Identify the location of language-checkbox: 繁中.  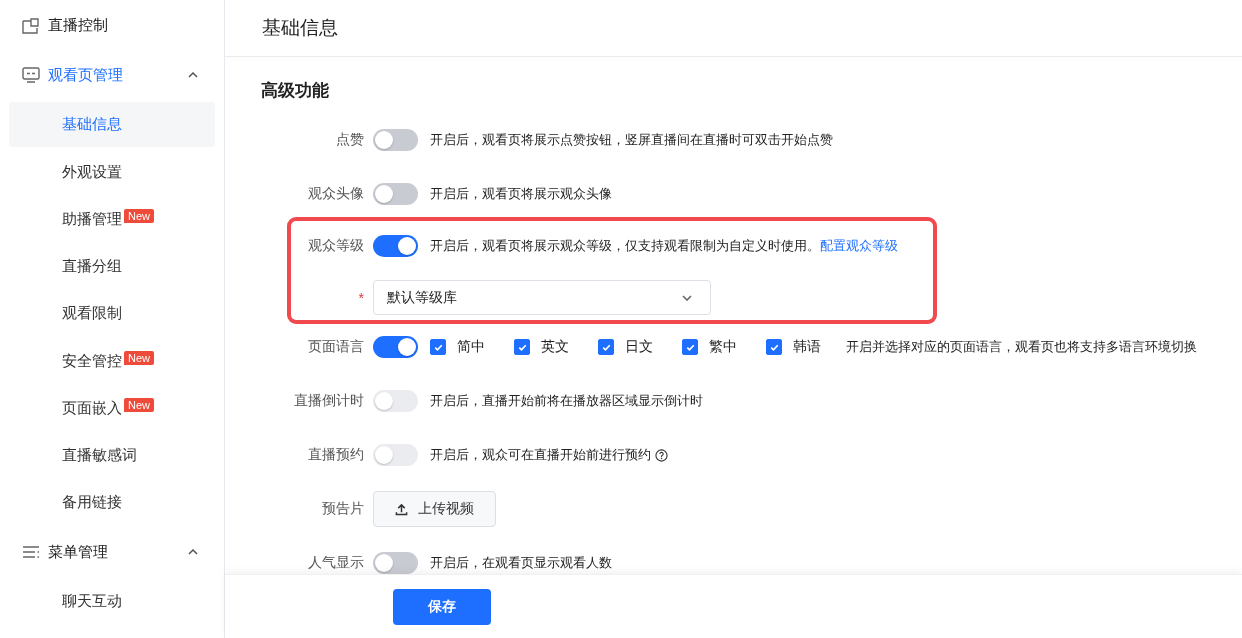
(718, 347).